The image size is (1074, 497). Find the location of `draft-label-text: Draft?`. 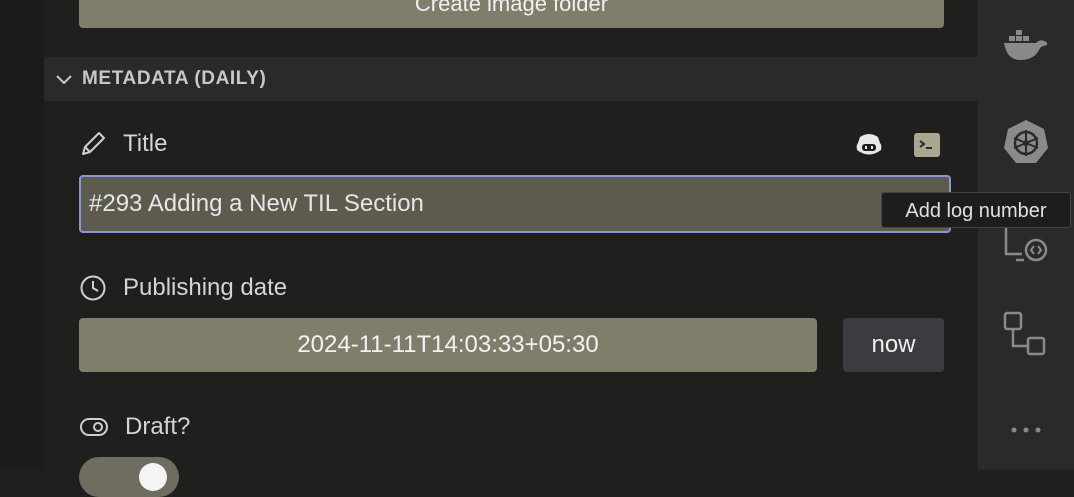

draft-label-text: Draft? is located at coordinates (158, 426).